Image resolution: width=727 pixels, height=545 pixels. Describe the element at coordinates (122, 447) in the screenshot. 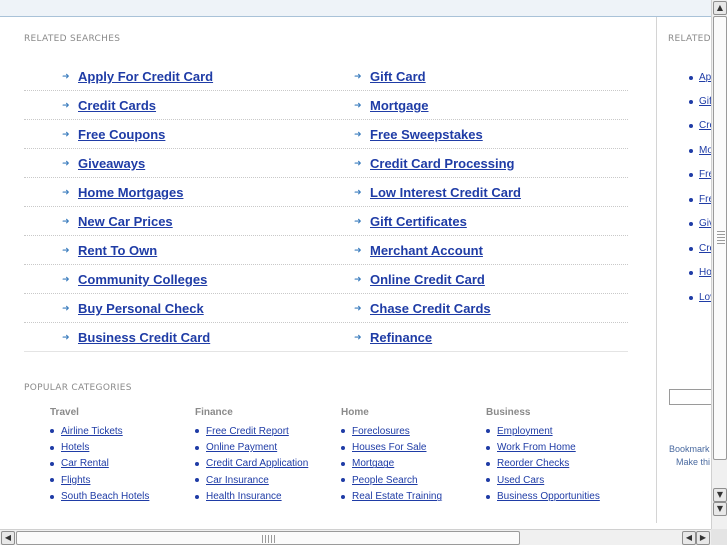

I see `list-item: Hotels` at that location.